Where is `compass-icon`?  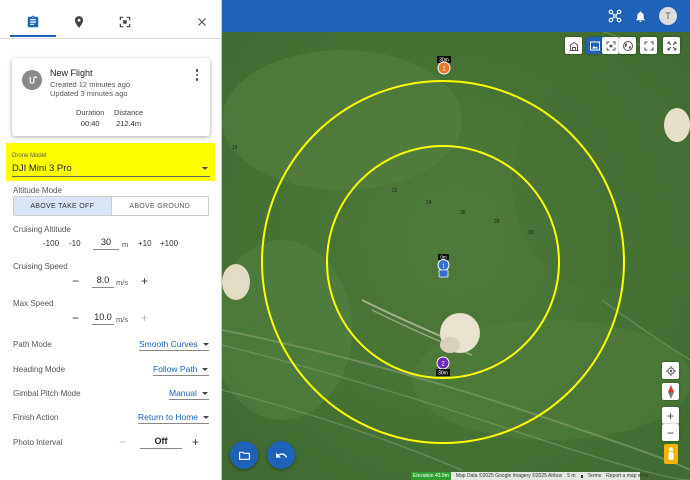 compass-icon is located at coordinates (670, 391).